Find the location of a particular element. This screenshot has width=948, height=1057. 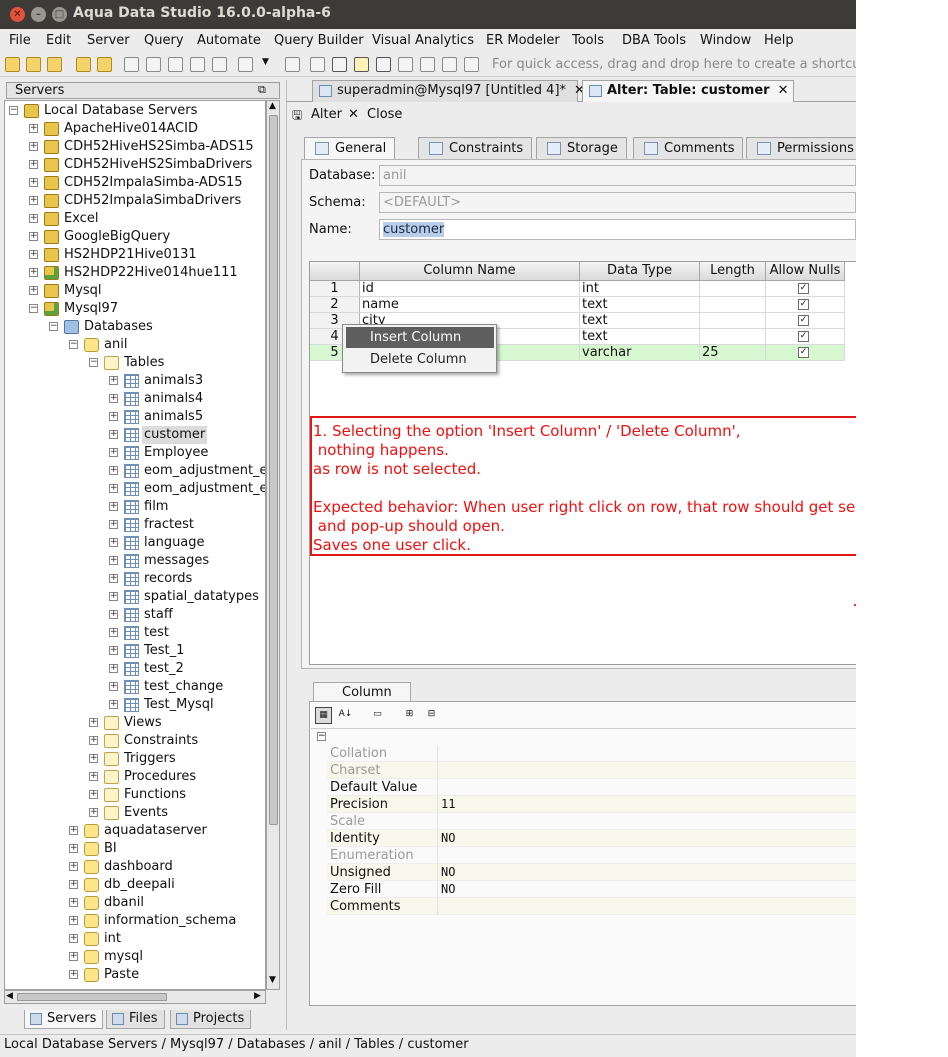

insert-column-menu-item: Insert Column is located at coordinates (420, 337).